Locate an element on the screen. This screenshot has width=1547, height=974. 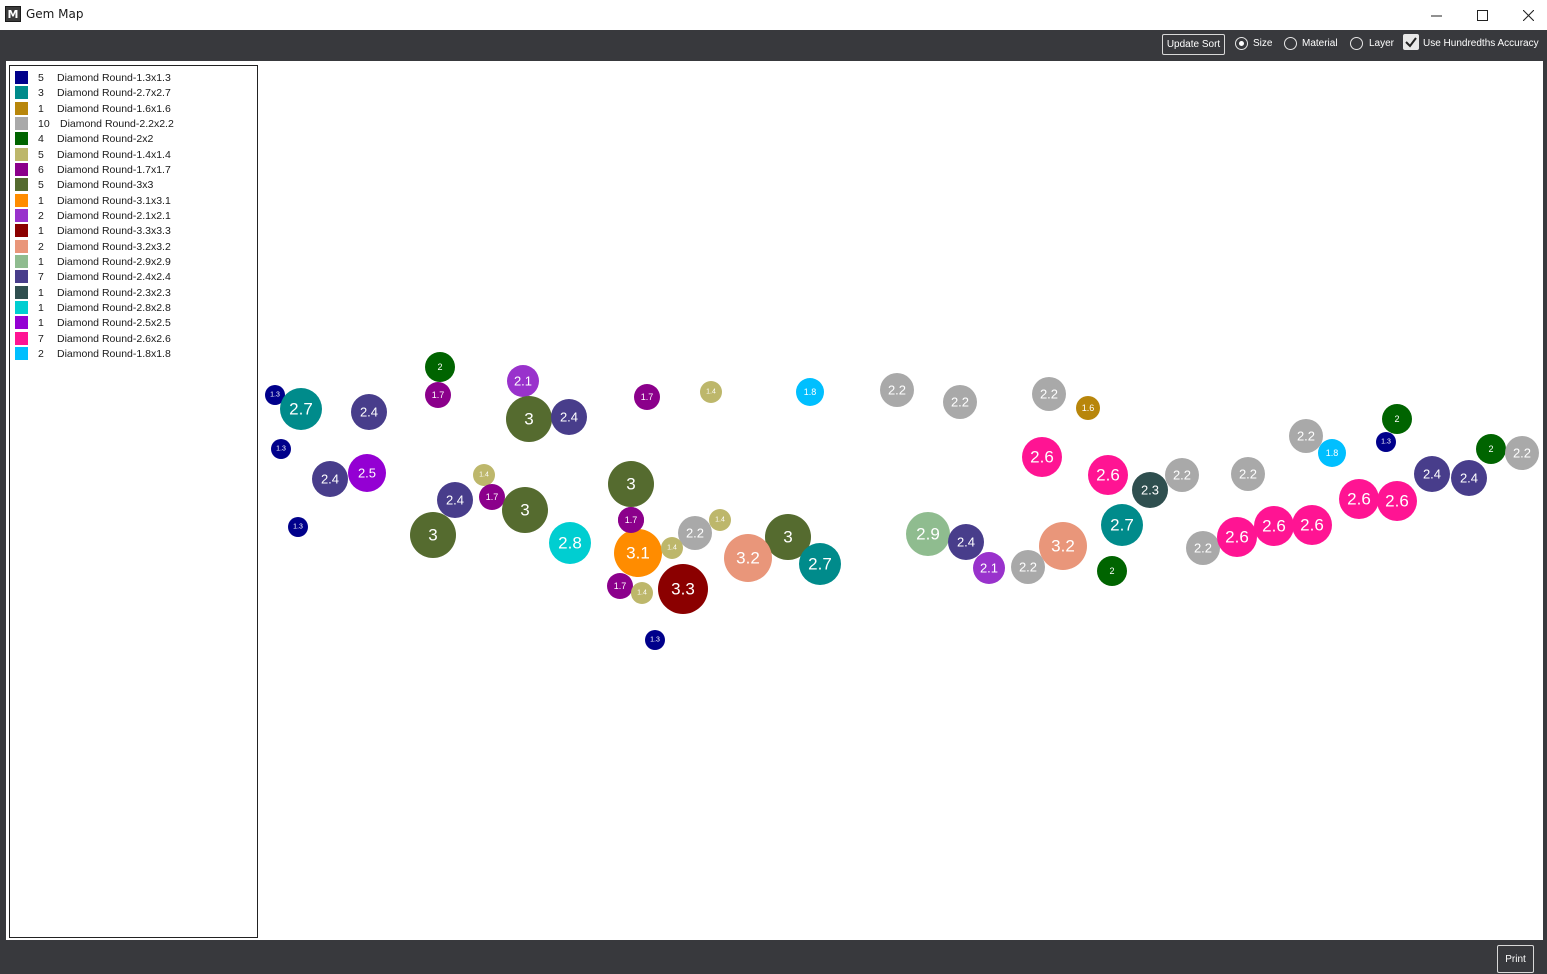
sort-layer-label: Layer is located at coordinates (1382, 43).